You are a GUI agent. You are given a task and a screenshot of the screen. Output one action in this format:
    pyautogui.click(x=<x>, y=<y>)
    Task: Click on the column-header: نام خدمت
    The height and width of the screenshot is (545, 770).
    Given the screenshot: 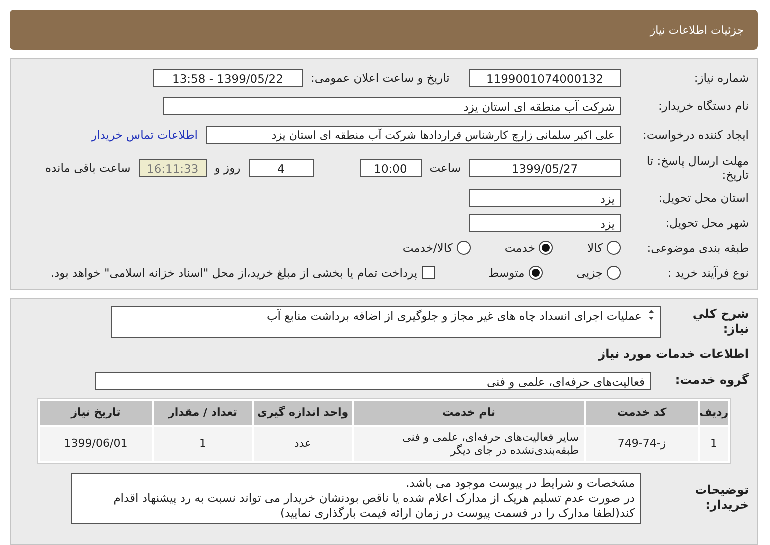 What is the action you would take?
    pyautogui.click(x=469, y=412)
    